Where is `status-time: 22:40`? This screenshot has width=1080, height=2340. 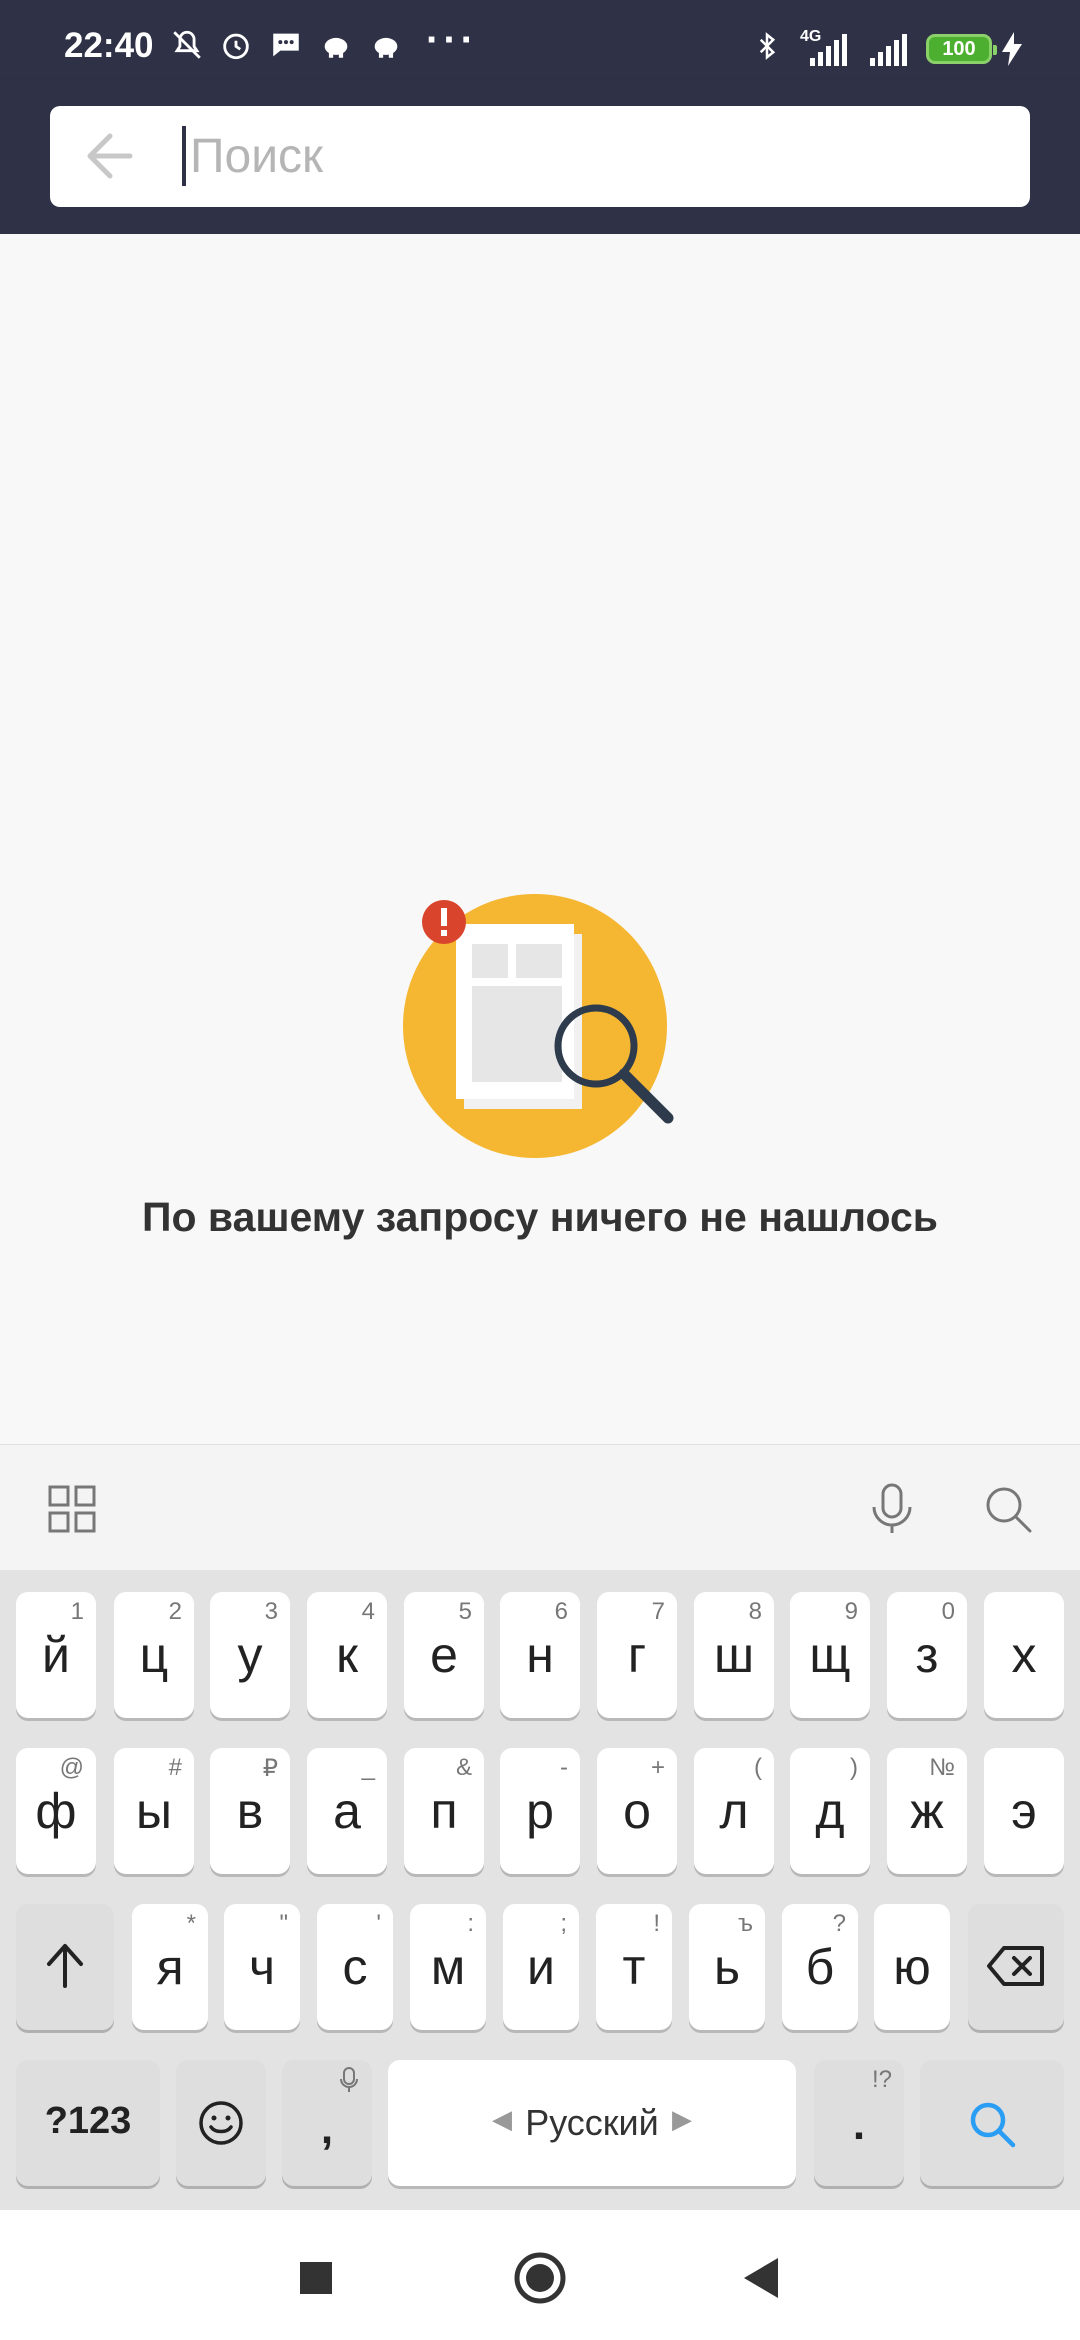 status-time: 22:40 is located at coordinates (109, 45).